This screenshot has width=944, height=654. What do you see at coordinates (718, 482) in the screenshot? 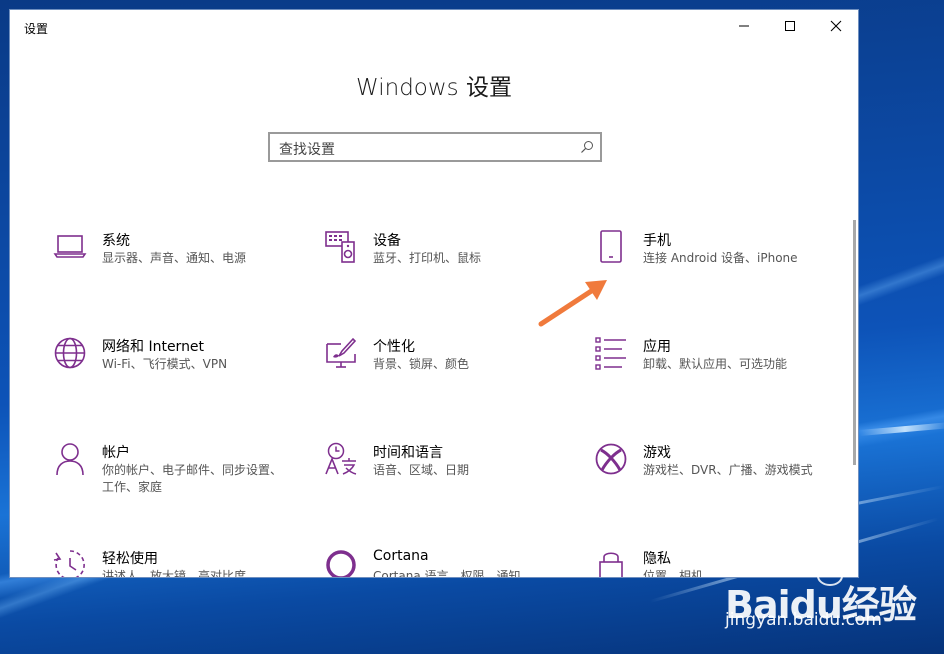
I see `settings-tile-gaming: 游戏 游戏栏、DVR、广播、游戏模式` at bounding box center [718, 482].